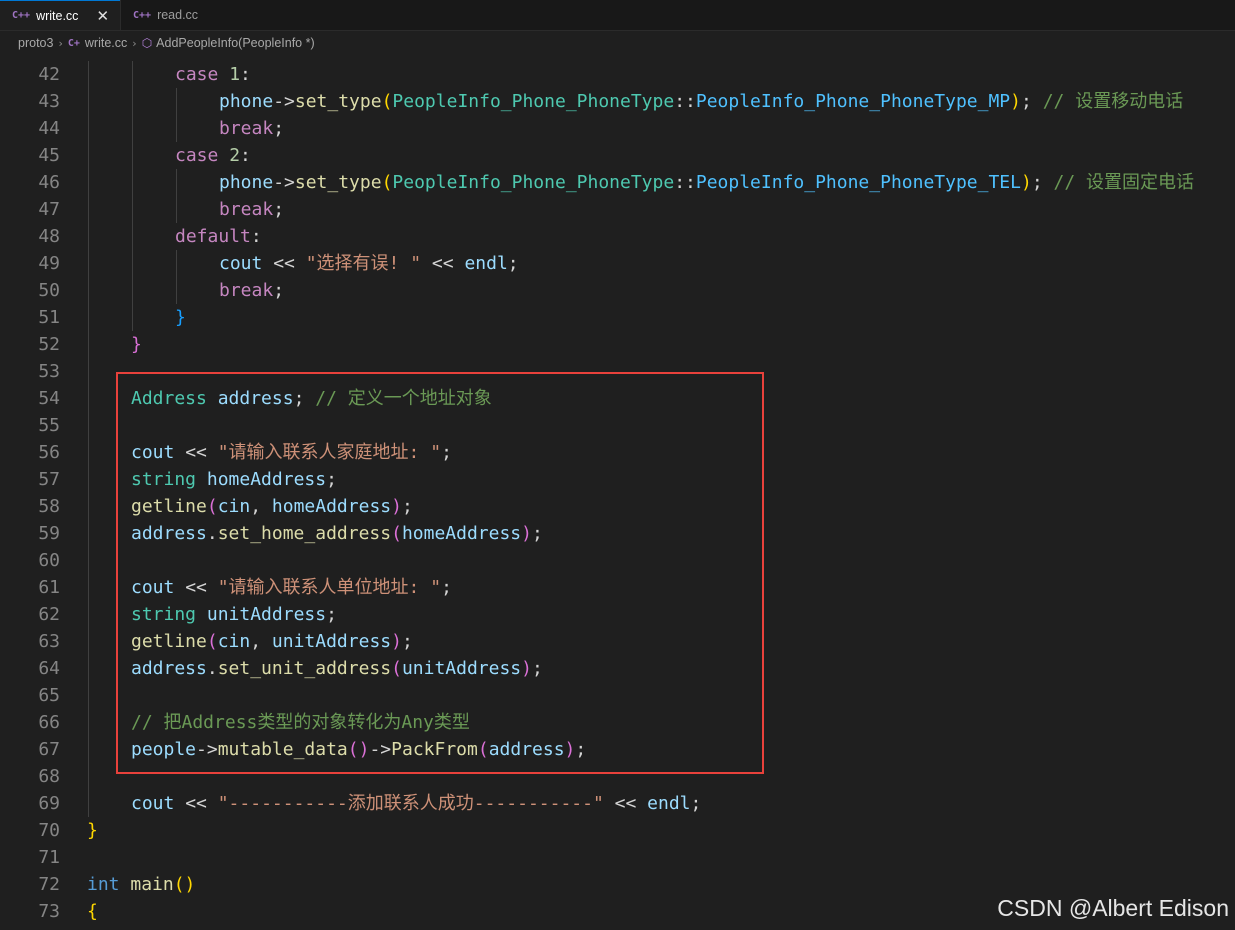 This screenshot has width=1235, height=930. I want to click on line-number: 52, so click(49, 344).